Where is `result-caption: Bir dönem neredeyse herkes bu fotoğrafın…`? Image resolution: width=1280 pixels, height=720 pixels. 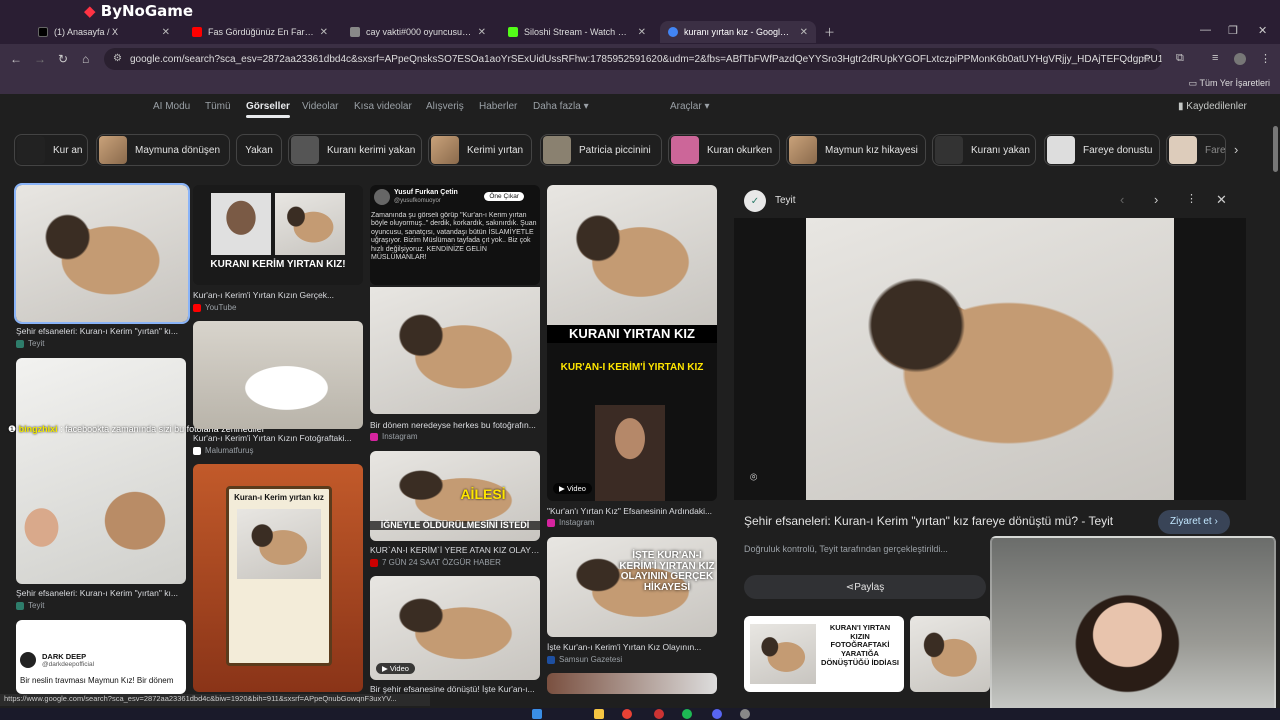
result-caption: Bir dönem neredeyse herkes bu fotoğrafın… is located at coordinates (455, 425).